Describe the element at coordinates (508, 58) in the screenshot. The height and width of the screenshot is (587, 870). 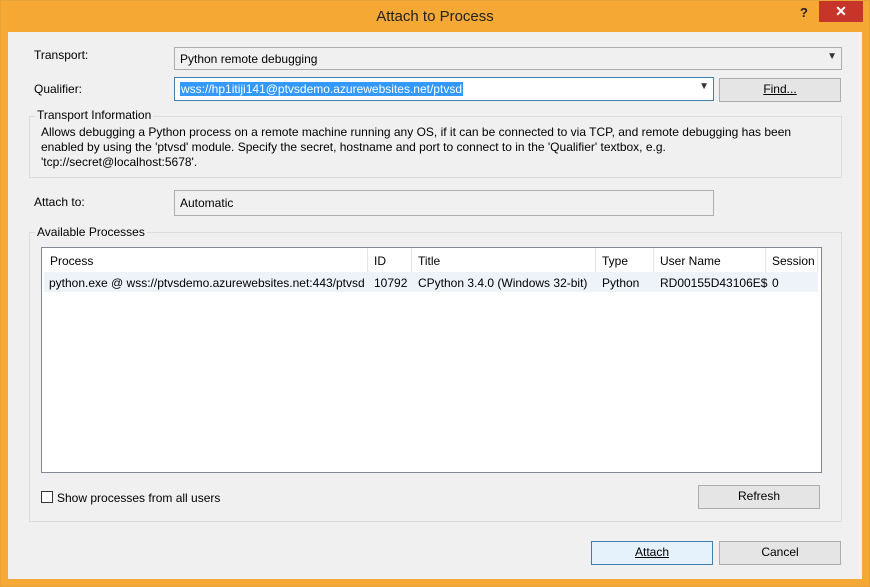
I see `transport-combo: Python remote debugging ▼` at that location.